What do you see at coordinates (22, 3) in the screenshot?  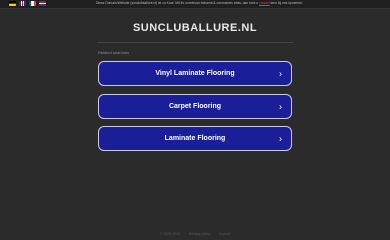 I see `flag-uk-icon` at bounding box center [22, 3].